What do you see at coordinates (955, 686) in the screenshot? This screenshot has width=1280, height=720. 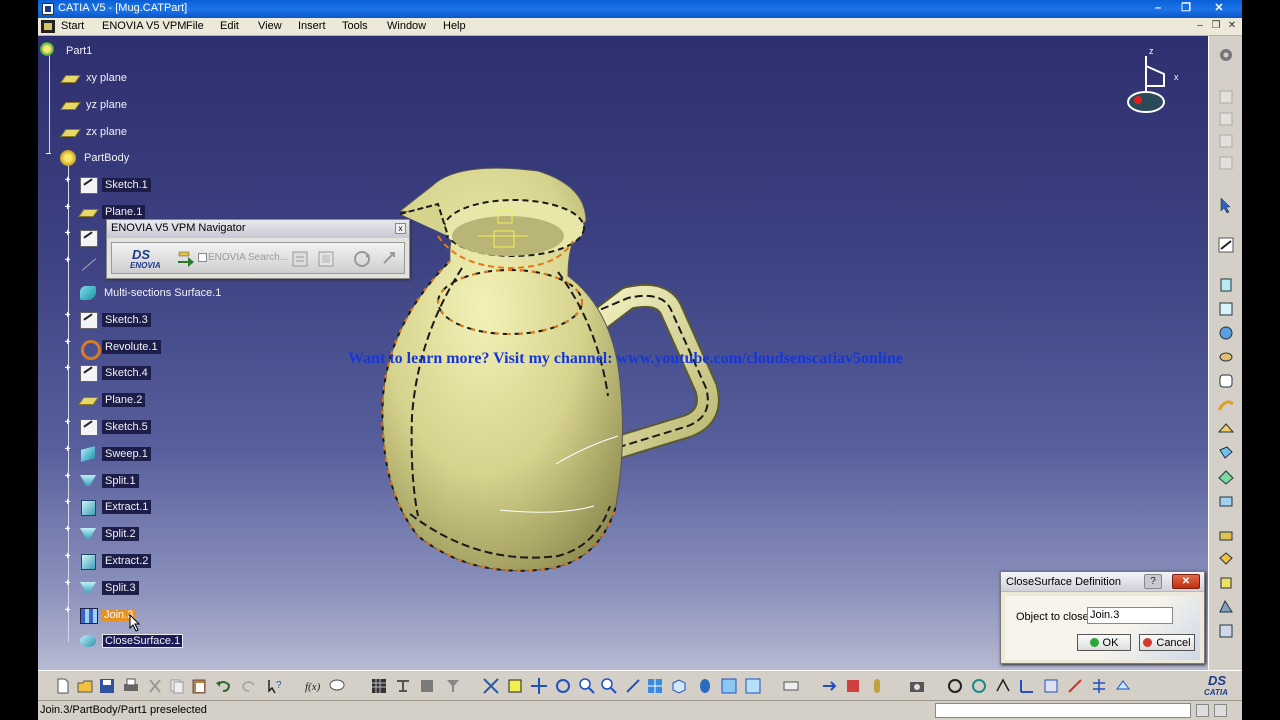 I see `refresh-icon` at bounding box center [955, 686].